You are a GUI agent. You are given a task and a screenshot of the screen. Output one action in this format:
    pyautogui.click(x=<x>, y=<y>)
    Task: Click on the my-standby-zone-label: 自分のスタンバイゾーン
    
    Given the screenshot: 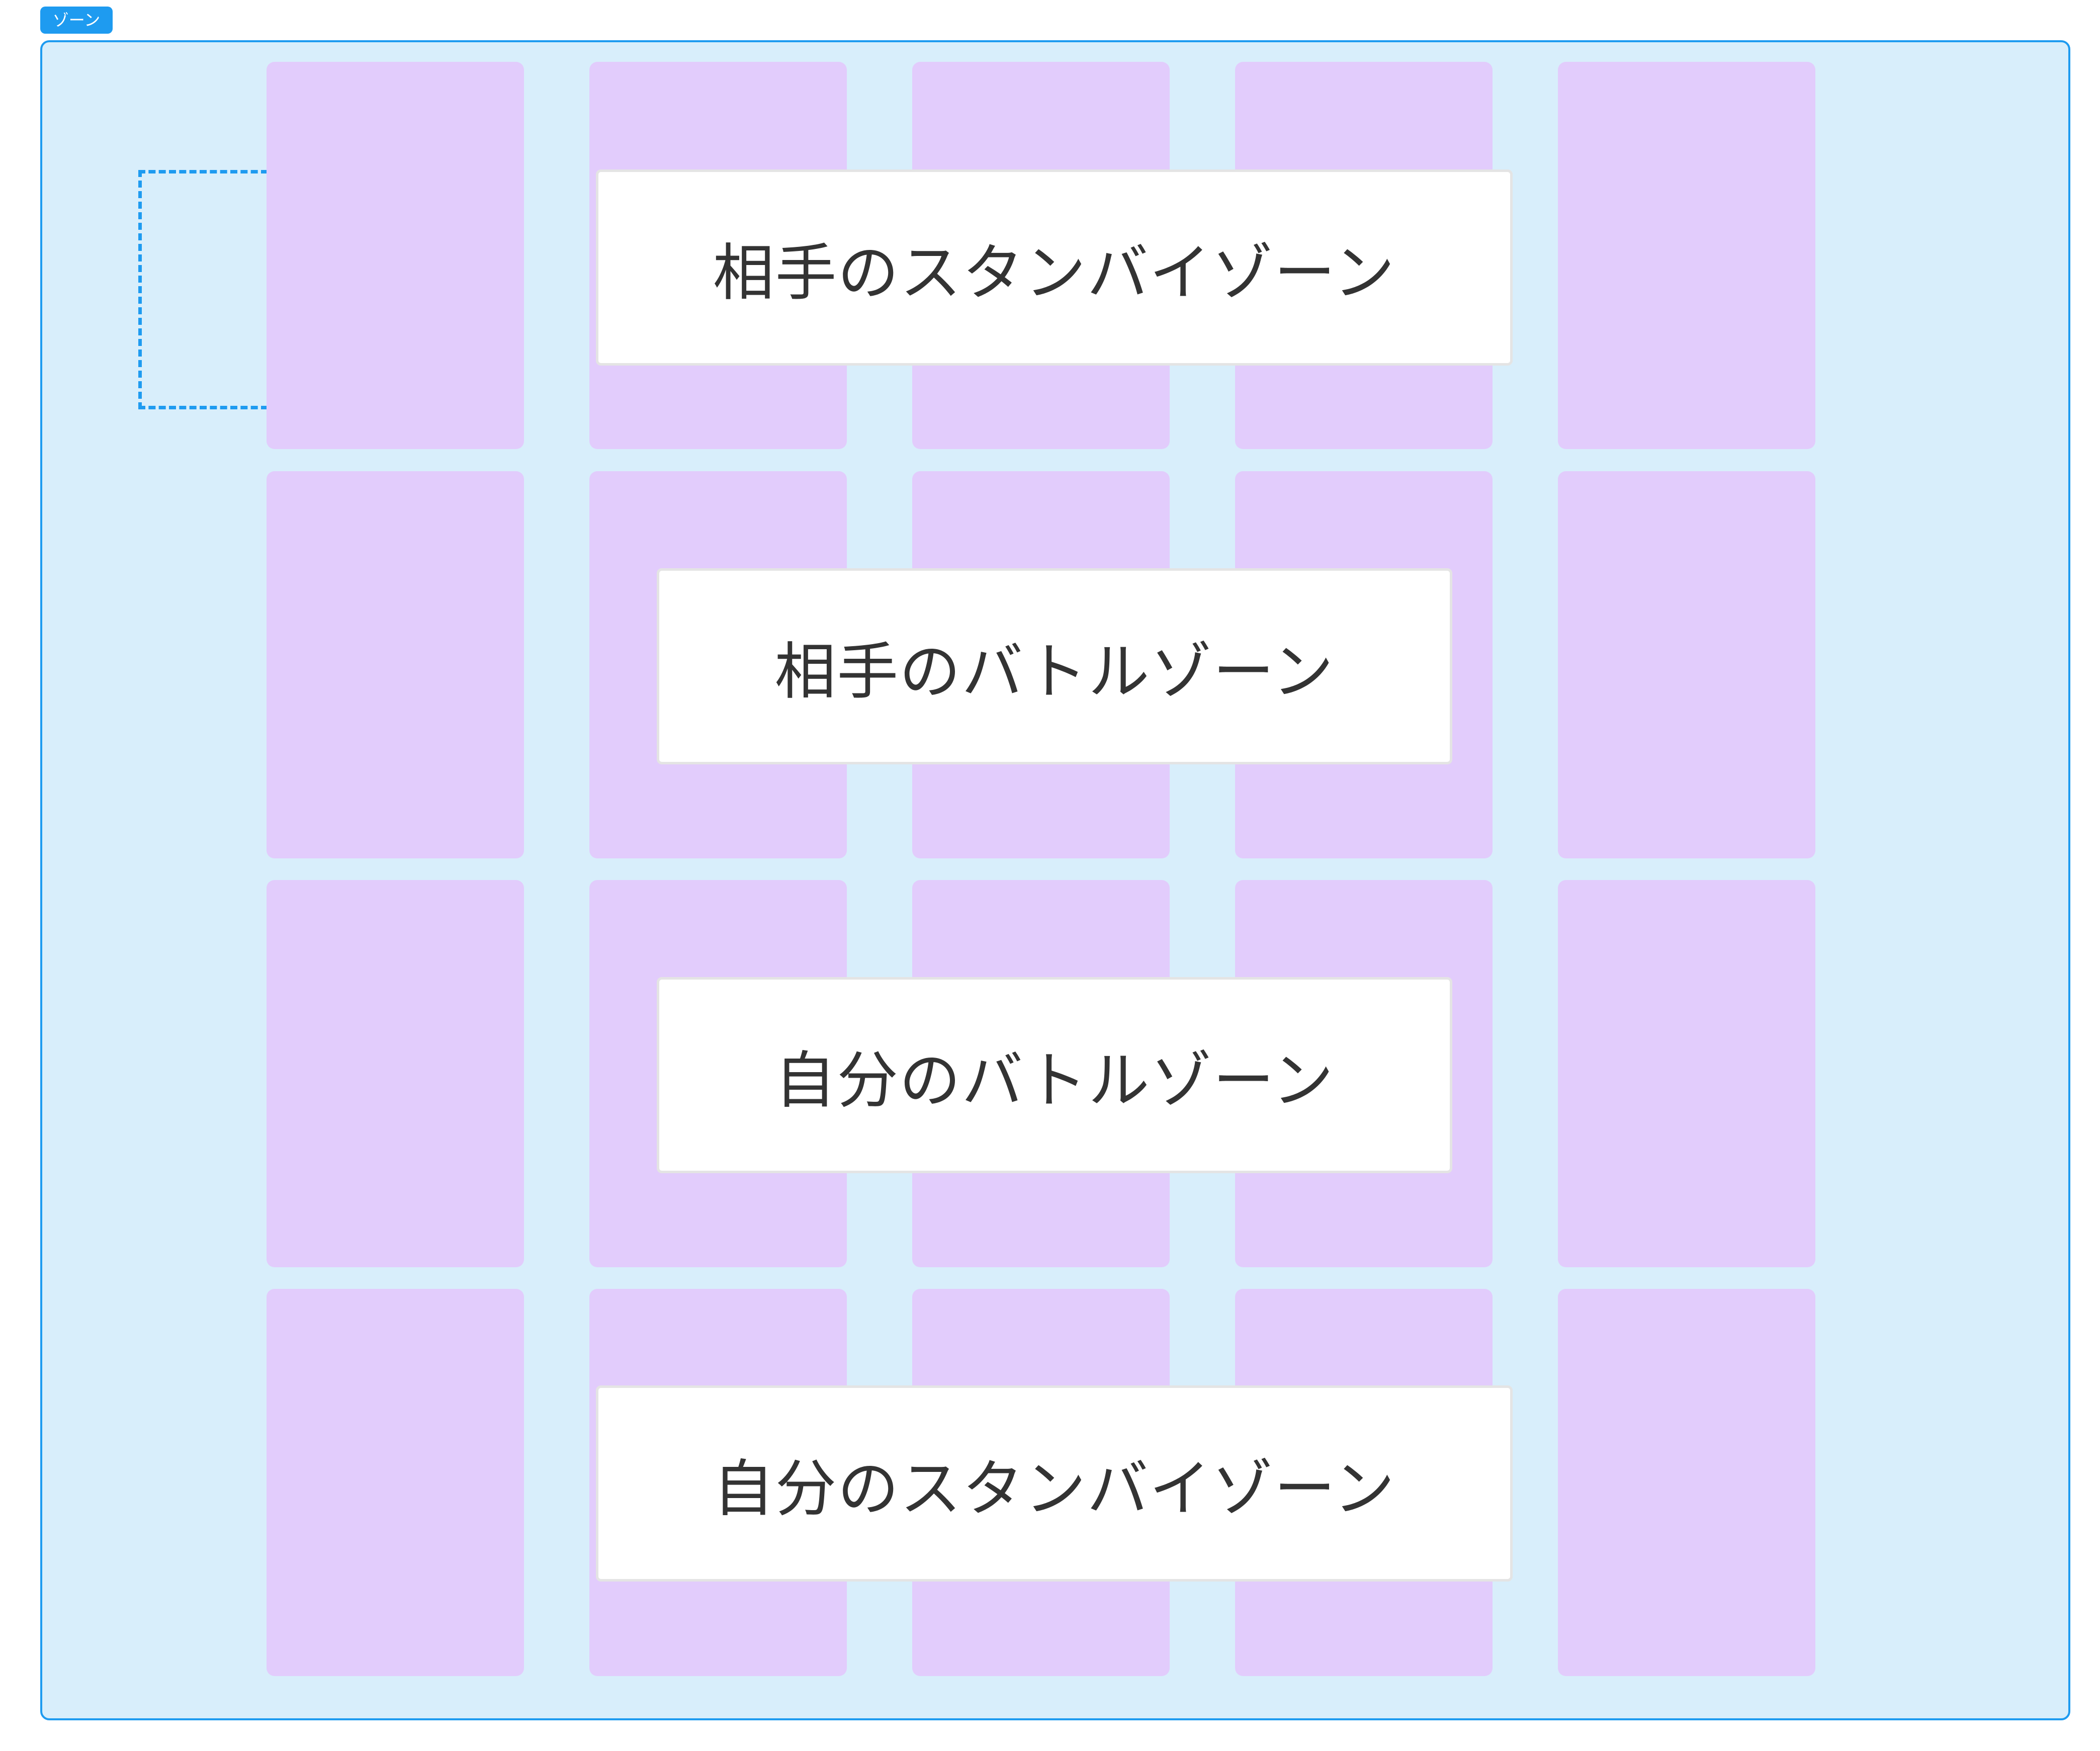 What is the action you would take?
    pyautogui.click(x=1054, y=1484)
    